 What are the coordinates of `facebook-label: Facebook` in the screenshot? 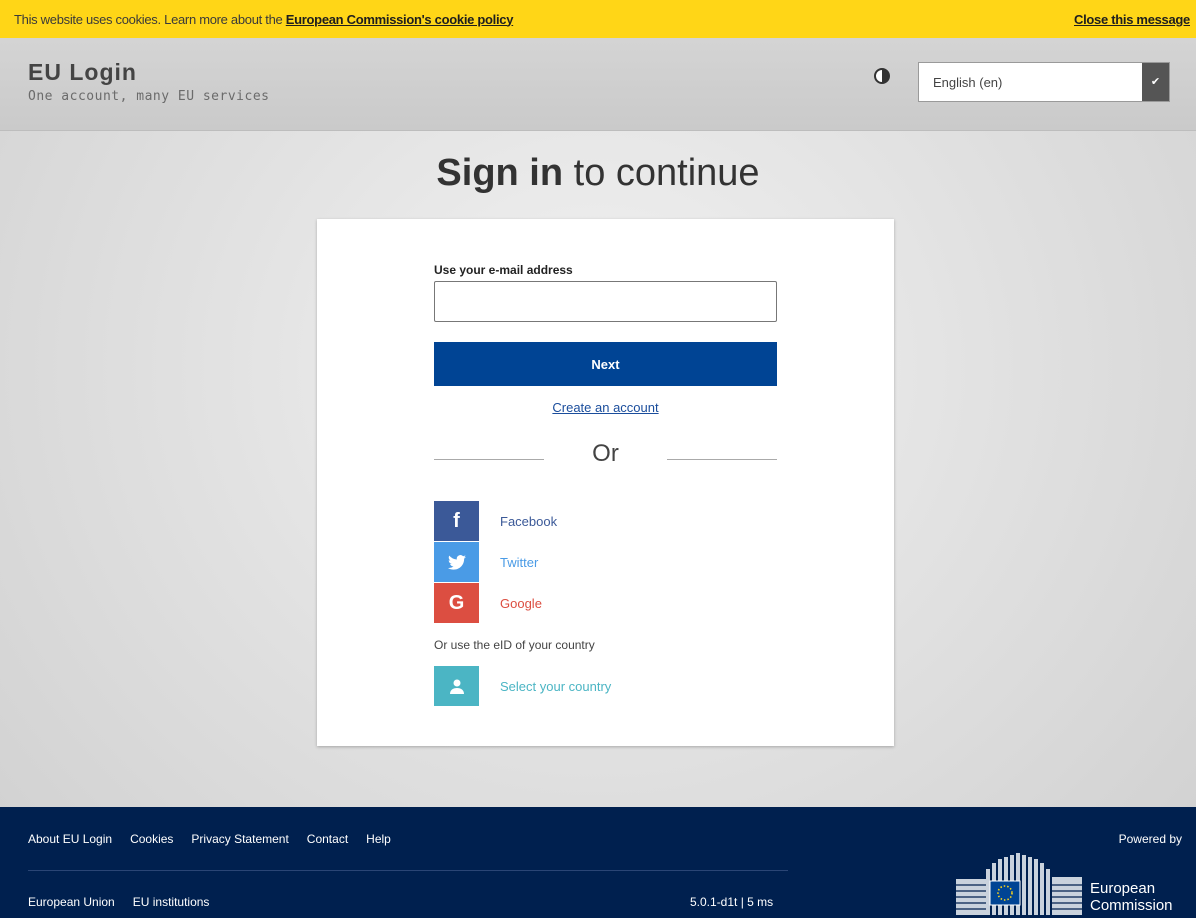 It's located at (529, 521).